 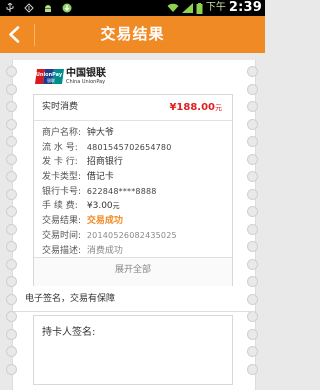 I want to click on sale-amount-value: 188.00, so click(x=195, y=107).